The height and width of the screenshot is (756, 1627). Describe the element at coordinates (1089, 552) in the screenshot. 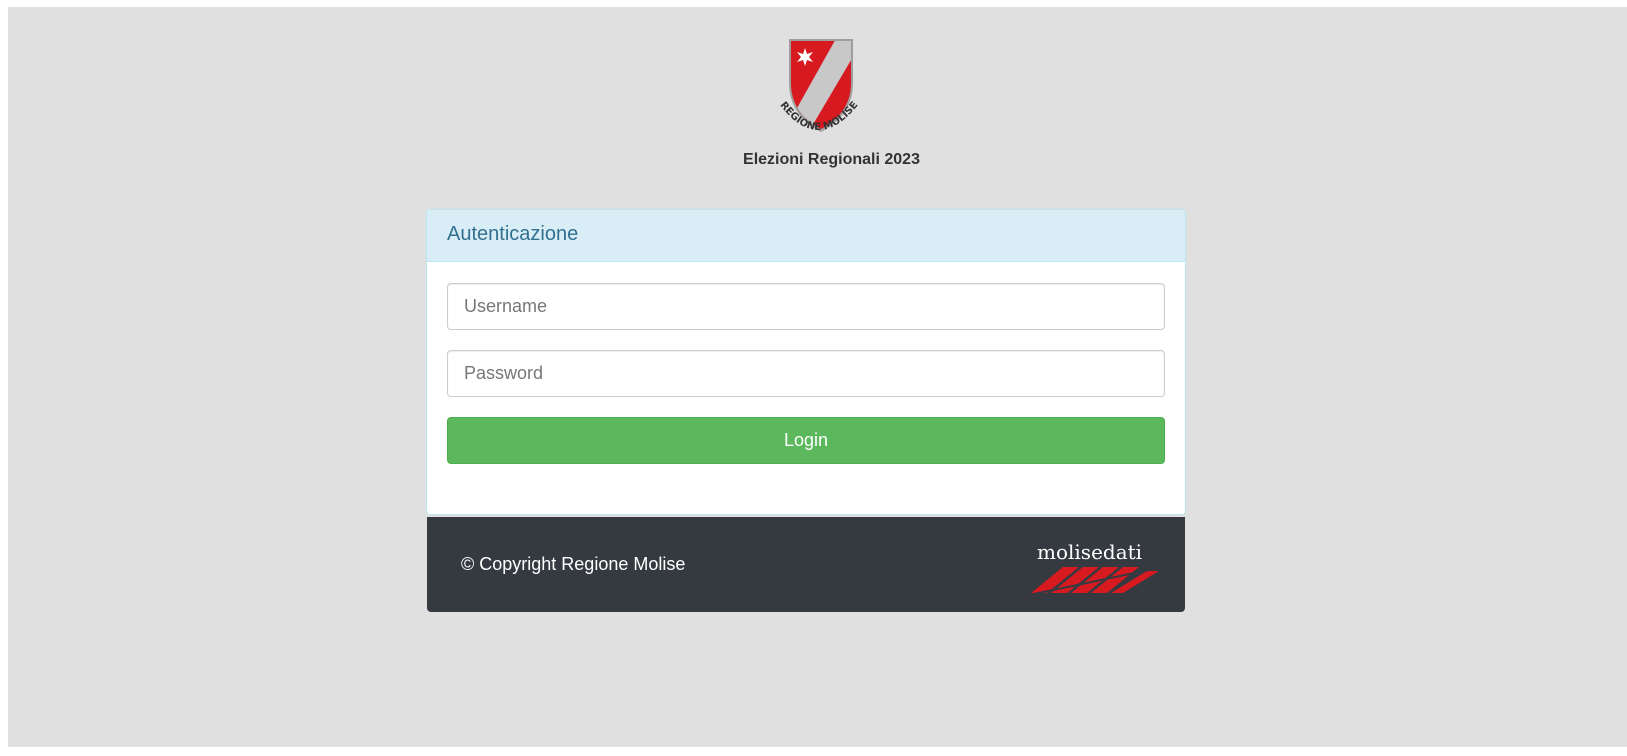

I see `partner-logo-text: molisedati` at that location.